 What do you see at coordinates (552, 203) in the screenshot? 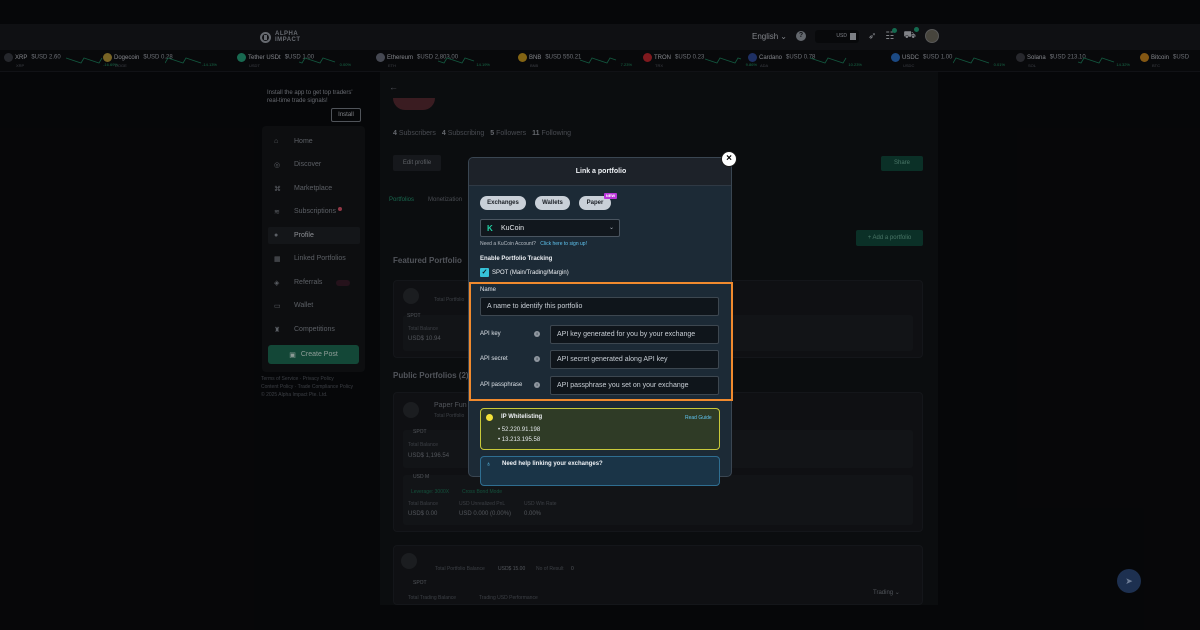
I see `tab-wallets: Wallets` at bounding box center [552, 203].